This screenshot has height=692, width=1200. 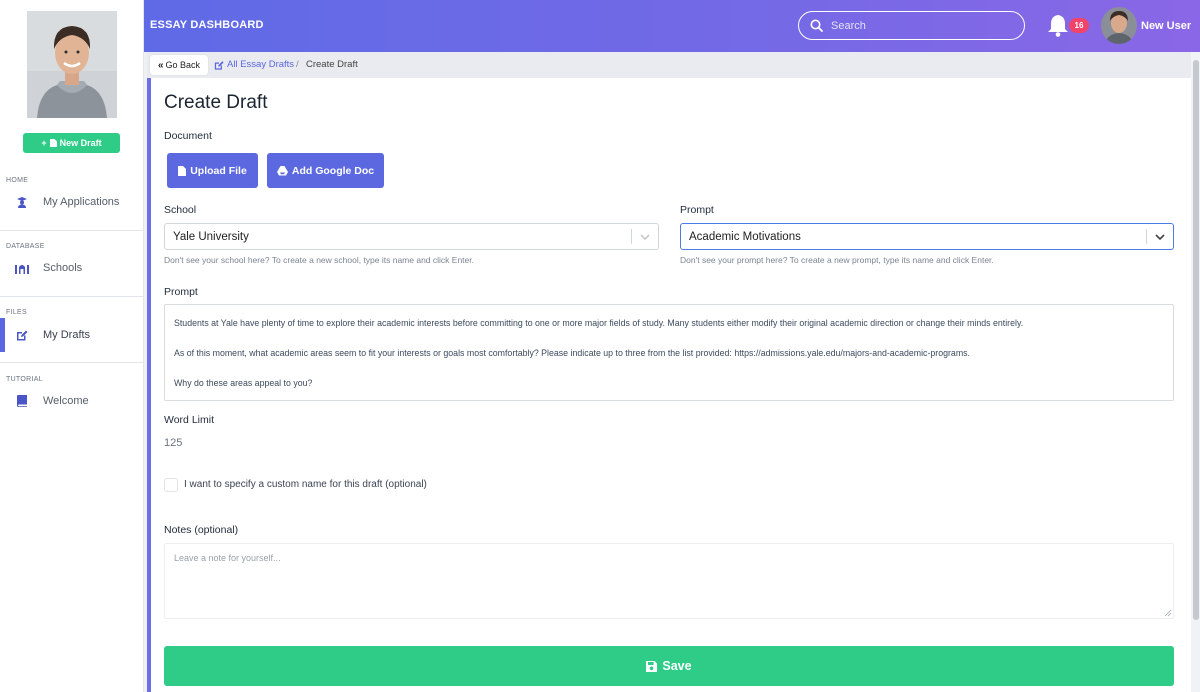 I want to click on sidebar-item-label: My Drafts, so click(x=67, y=335).